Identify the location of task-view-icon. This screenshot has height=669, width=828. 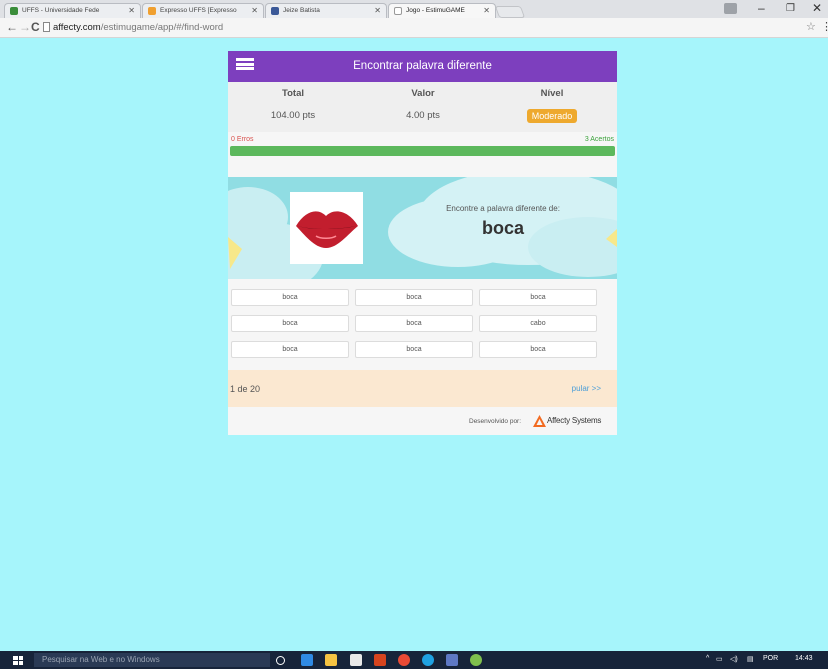
(280, 660).